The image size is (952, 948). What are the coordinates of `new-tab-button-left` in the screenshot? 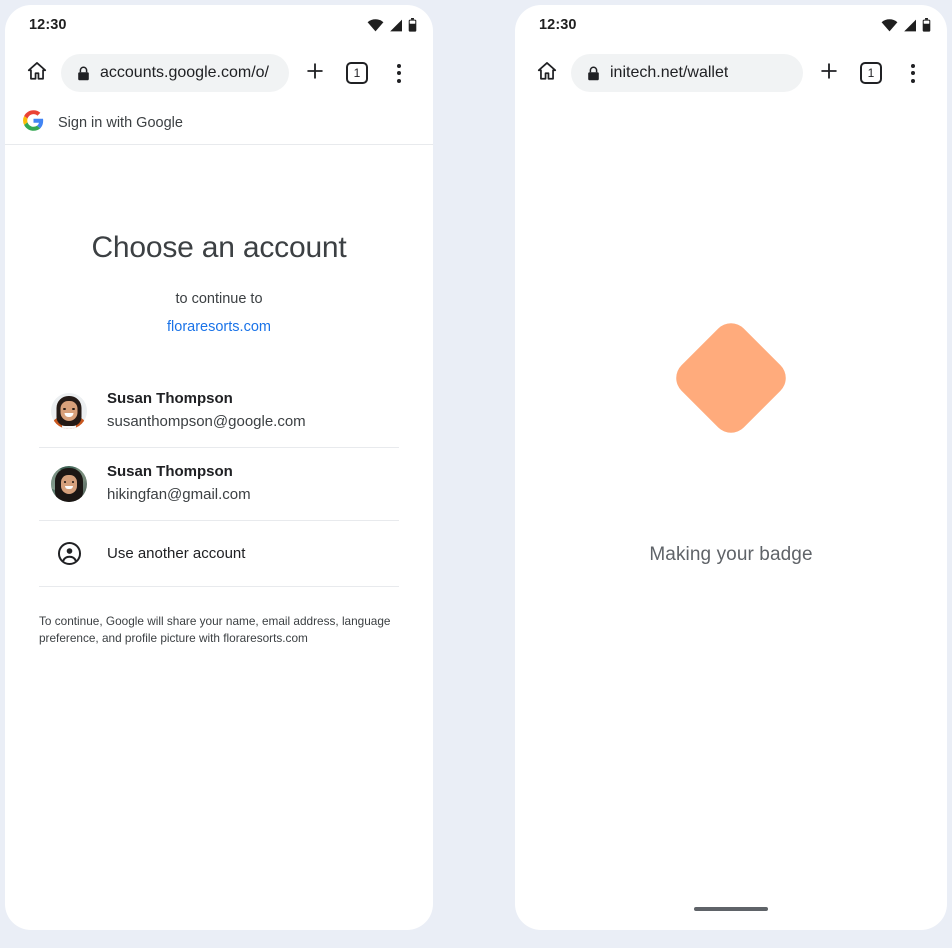 It's located at (315, 73).